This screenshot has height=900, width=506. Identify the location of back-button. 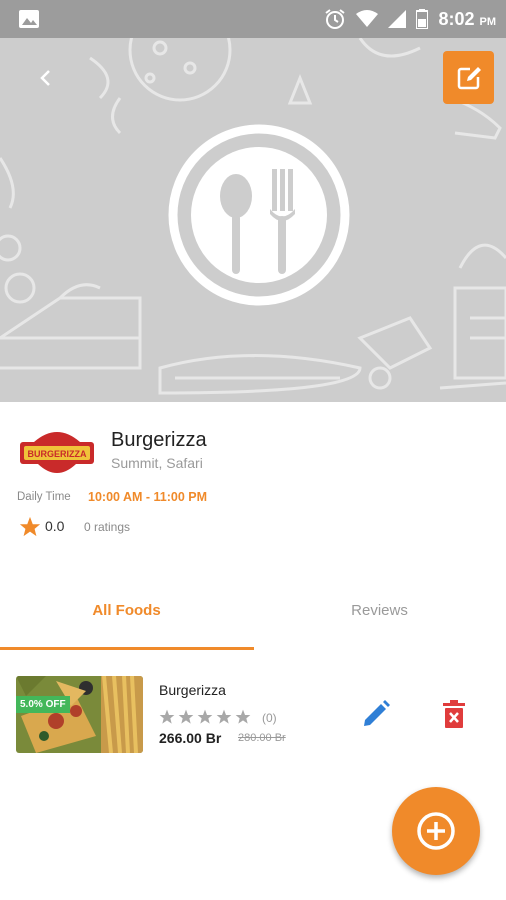
(46, 78).